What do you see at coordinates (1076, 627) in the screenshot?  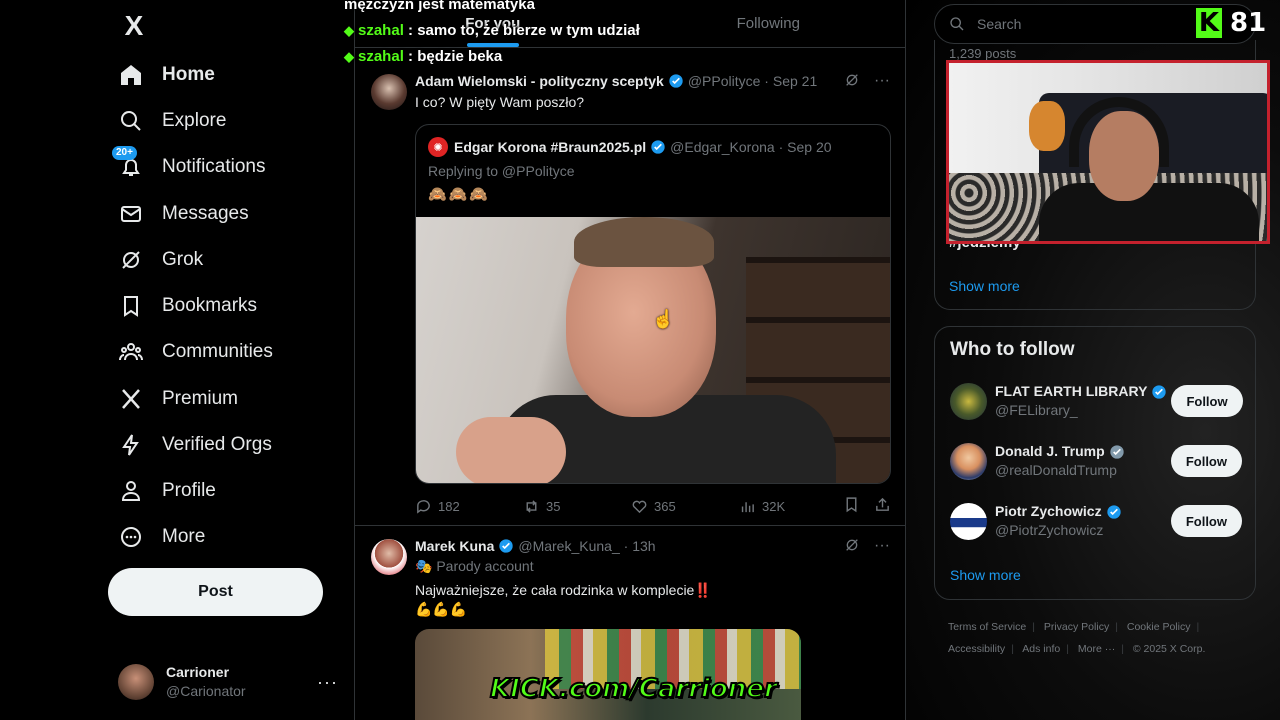 I see `footer-link-privacy: Privacy Policy` at bounding box center [1076, 627].